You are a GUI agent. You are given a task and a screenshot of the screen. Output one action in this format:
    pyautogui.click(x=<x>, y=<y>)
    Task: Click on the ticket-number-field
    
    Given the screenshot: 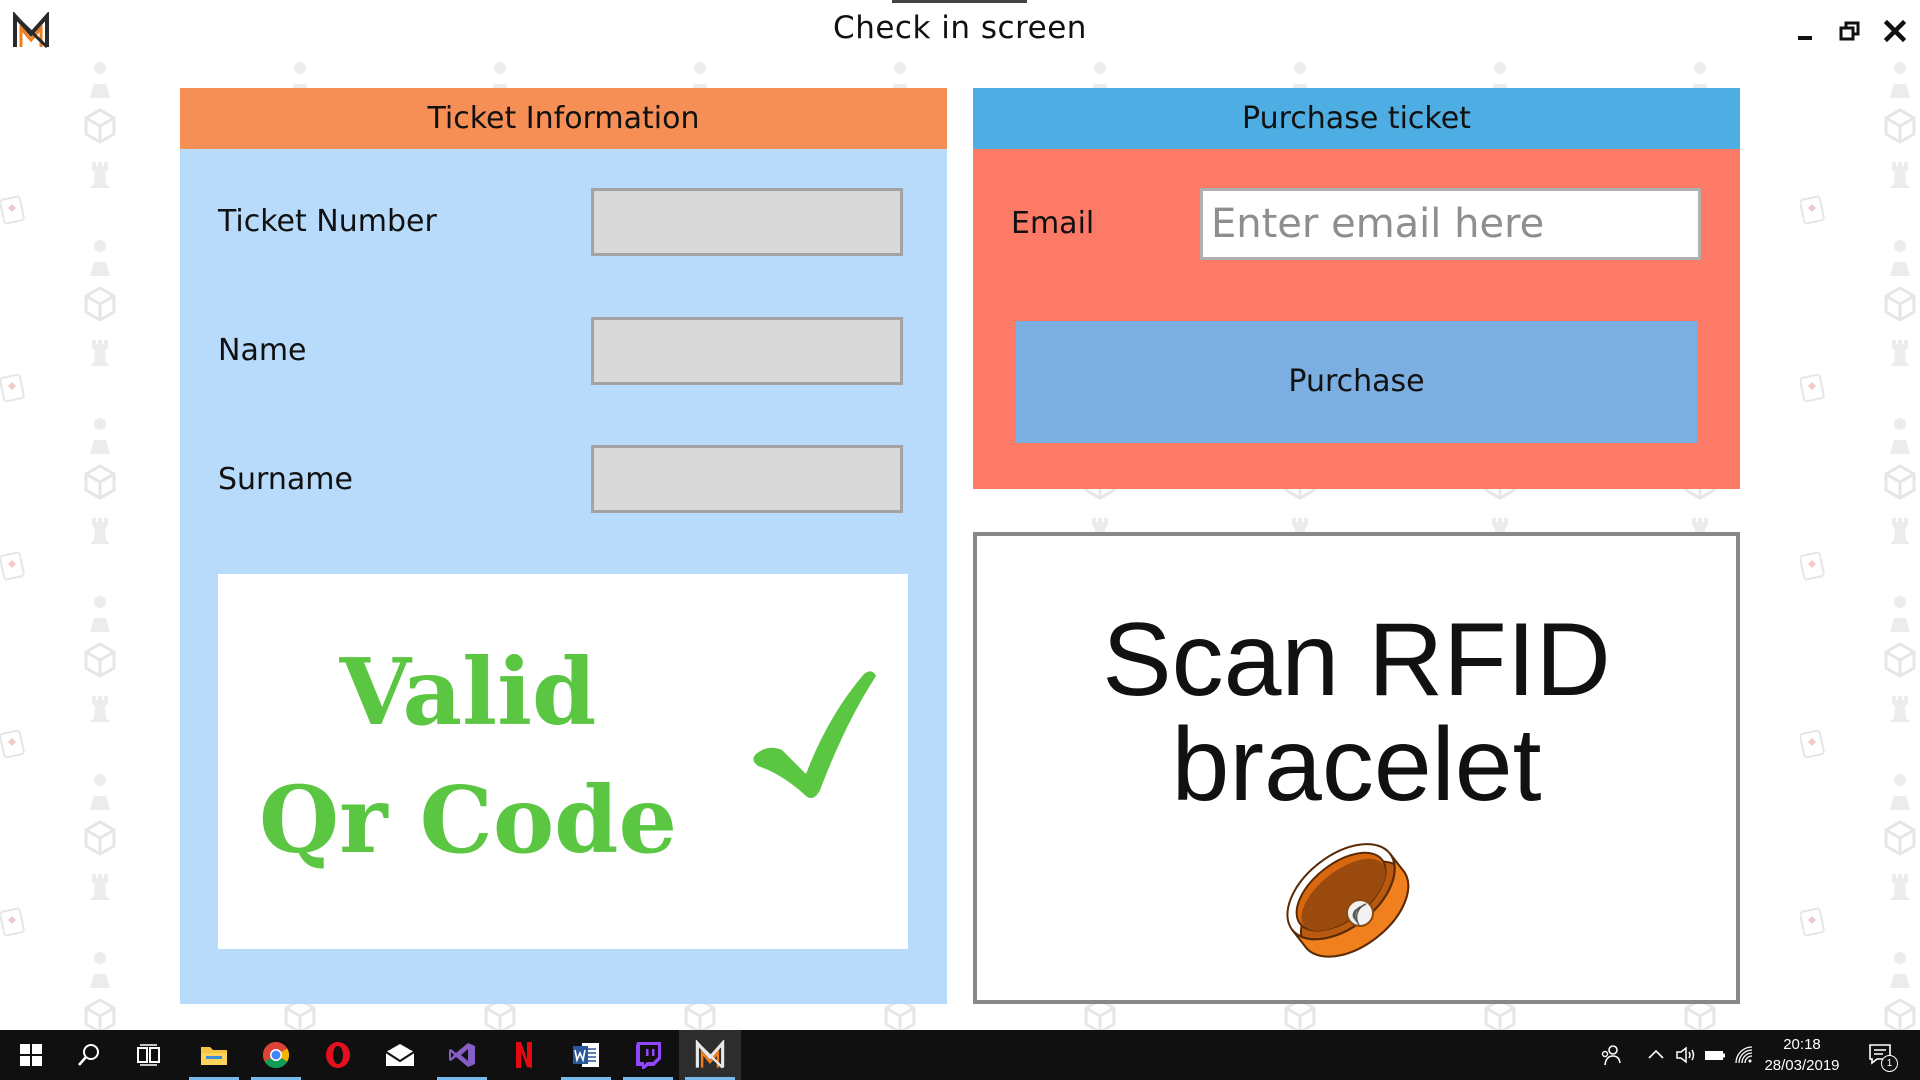 What is the action you would take?
    pyautogui.click(x=747, y=222)
    